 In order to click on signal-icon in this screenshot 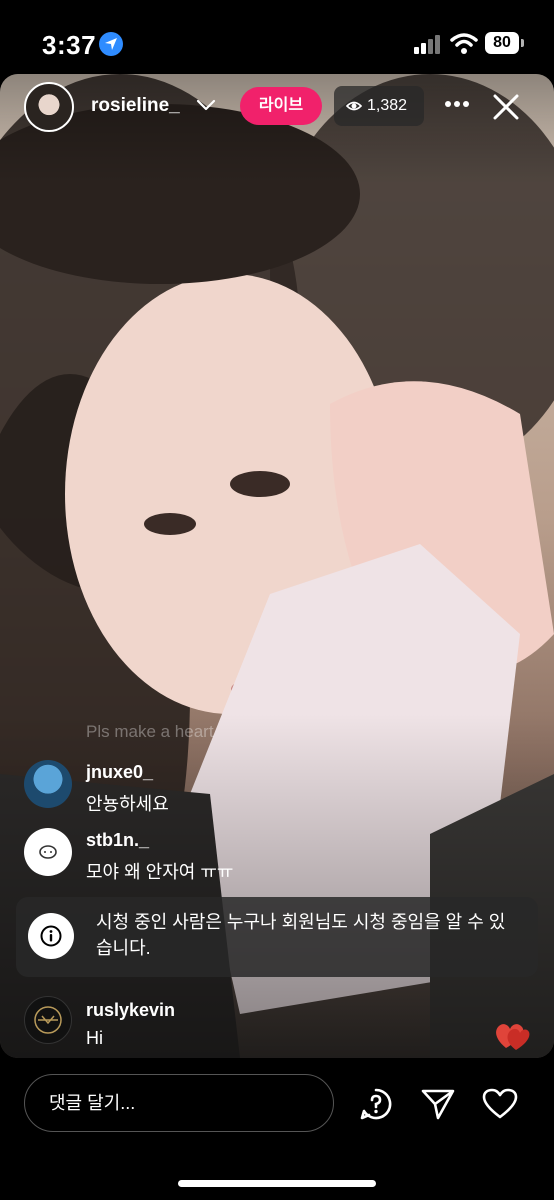, I will do `click(427, 44)`.